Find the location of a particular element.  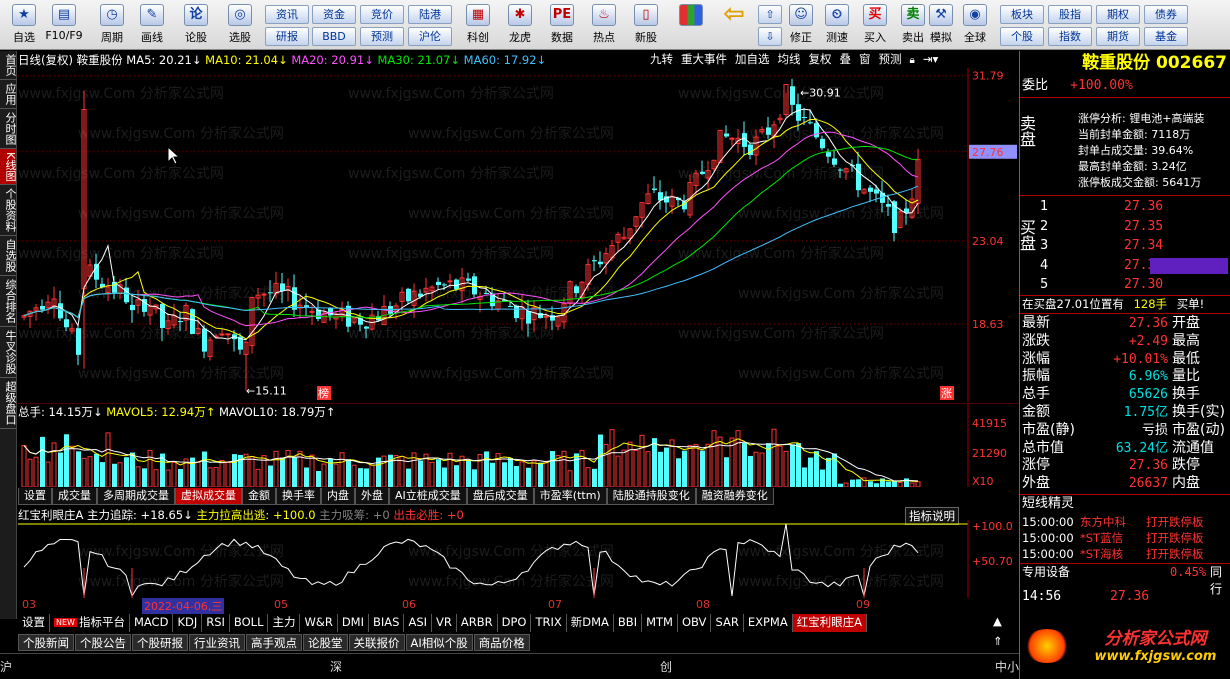

volume-tab: 陆股通持股变化 is located at coordinates (651, 496).